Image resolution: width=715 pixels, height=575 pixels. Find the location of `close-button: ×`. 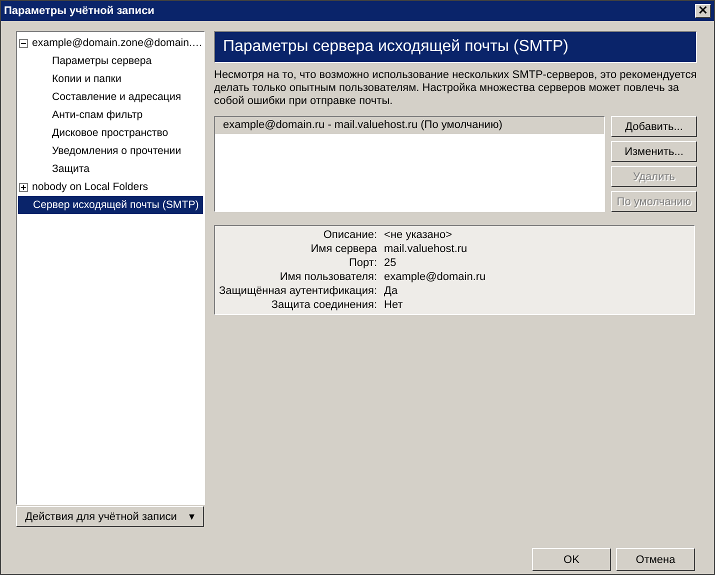

close-button: × is located at coordinates (703, 11).